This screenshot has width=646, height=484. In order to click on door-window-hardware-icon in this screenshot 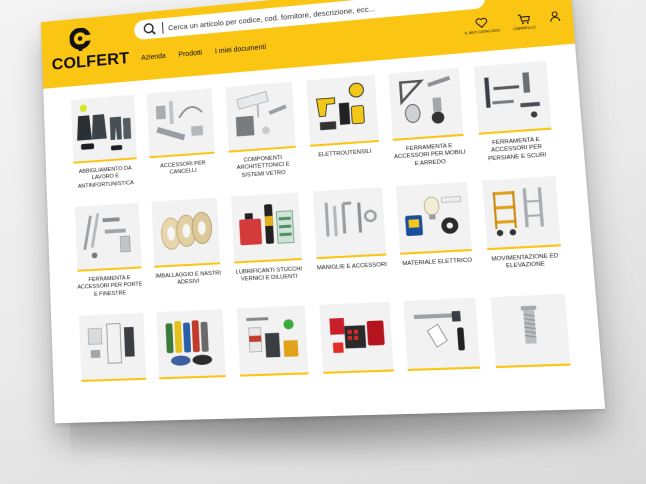, I will do `click(107, 236)`.